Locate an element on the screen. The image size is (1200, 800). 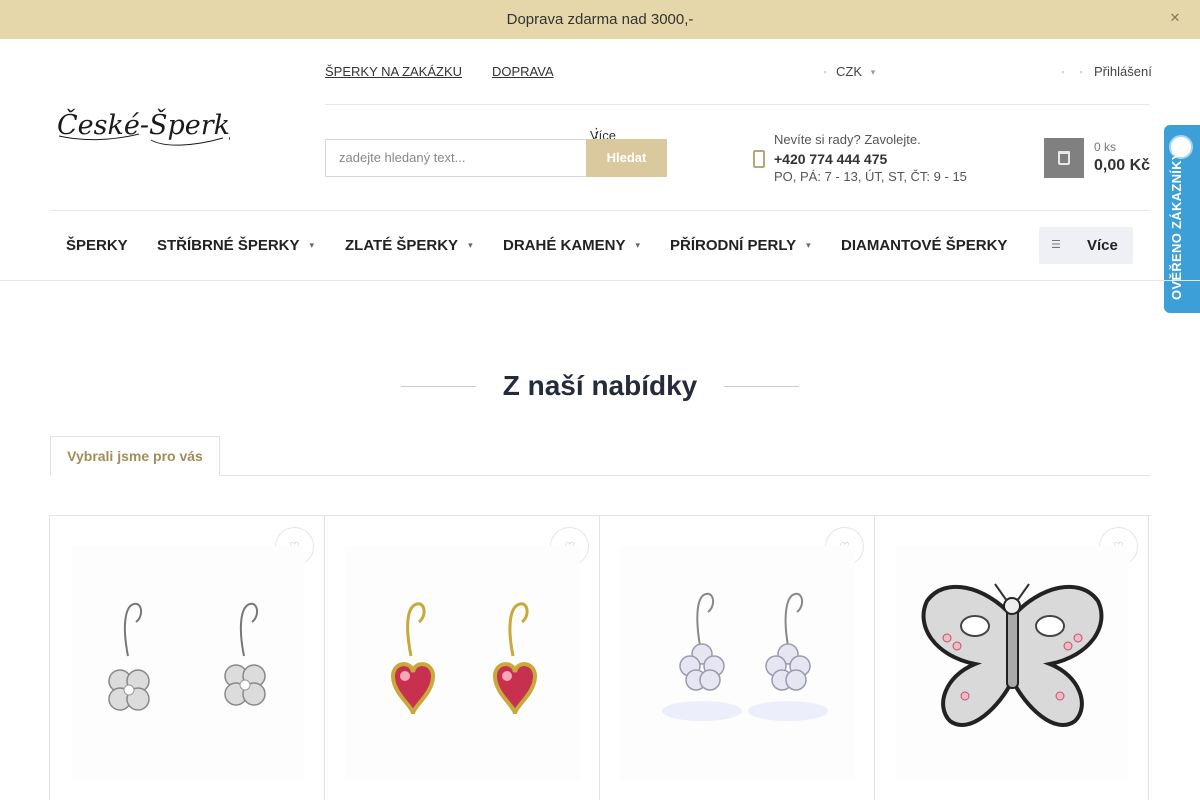
cart-button is located at coordinates (1064, 158).